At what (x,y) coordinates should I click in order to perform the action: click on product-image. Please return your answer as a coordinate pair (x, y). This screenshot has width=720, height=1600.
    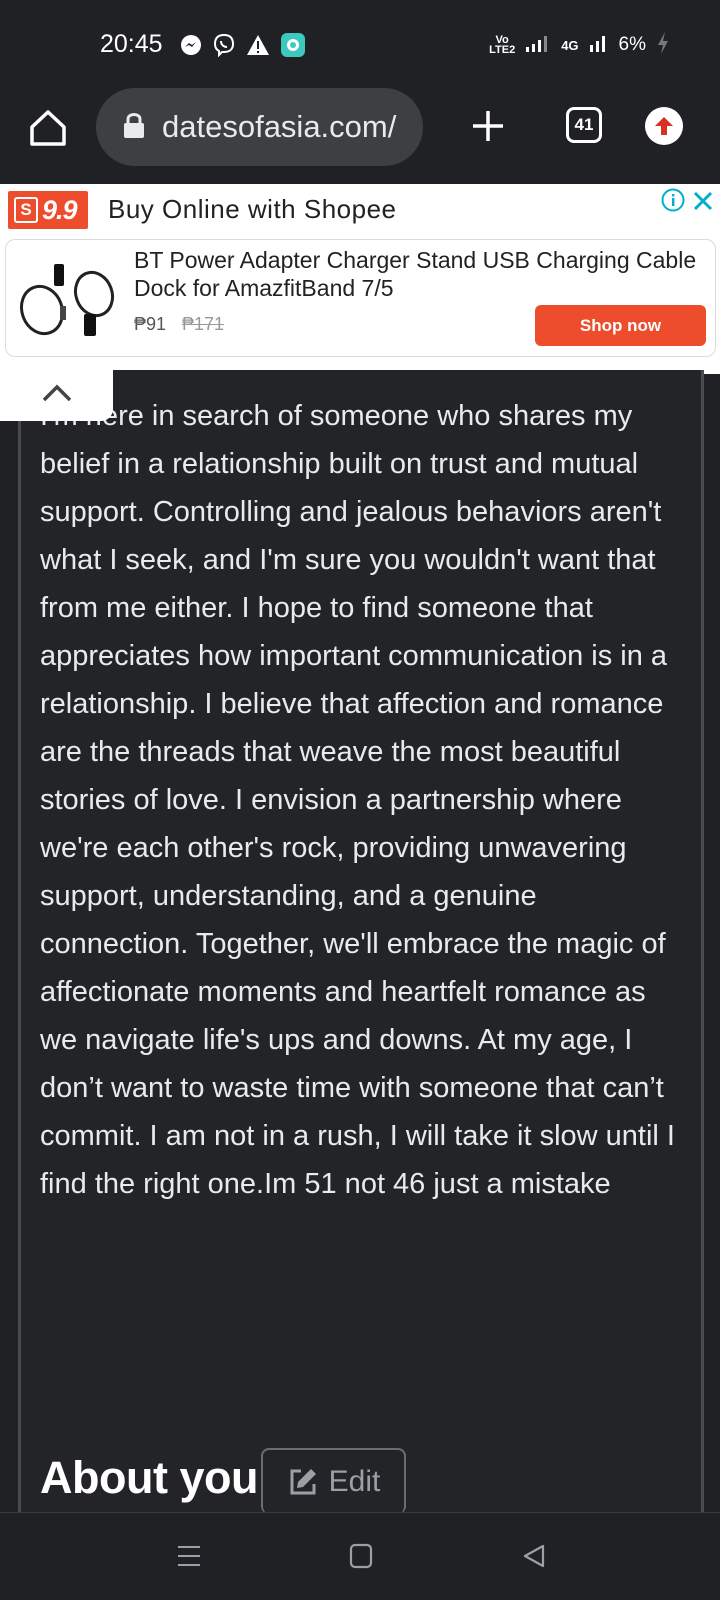
    Looking at the image, I should click on (69, 299).